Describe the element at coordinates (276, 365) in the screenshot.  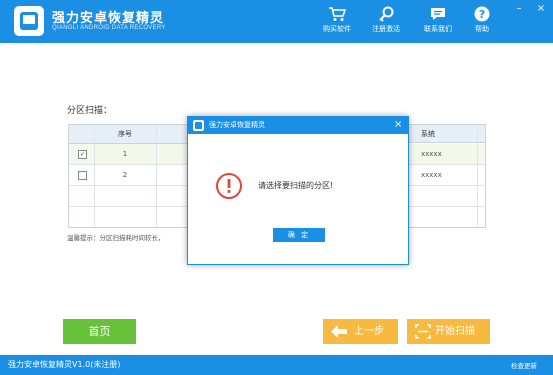
I see `status-bar: 强力安卓恢复精灵V1.0(未注册) 检查更新` at that location.